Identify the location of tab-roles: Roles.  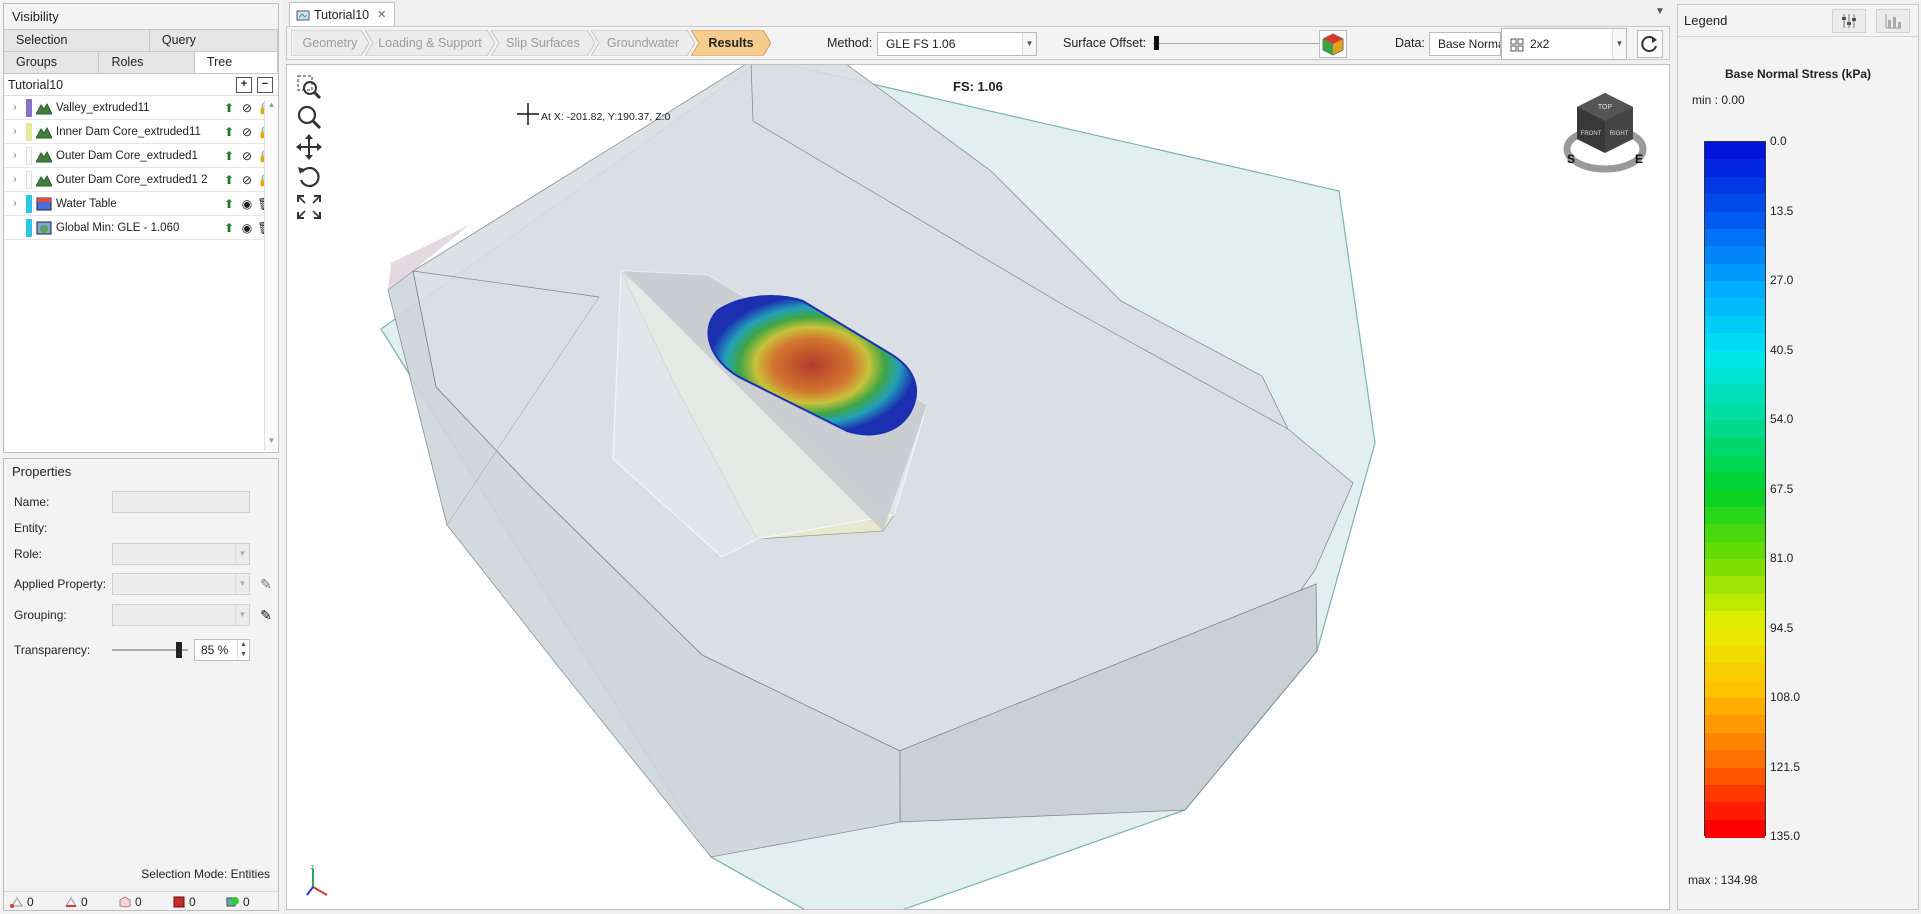
(147, 62).